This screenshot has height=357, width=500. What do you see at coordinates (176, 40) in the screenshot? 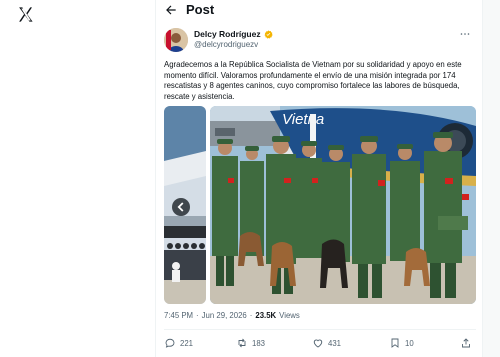
I see `avatar` at bounding box center [176, 40].